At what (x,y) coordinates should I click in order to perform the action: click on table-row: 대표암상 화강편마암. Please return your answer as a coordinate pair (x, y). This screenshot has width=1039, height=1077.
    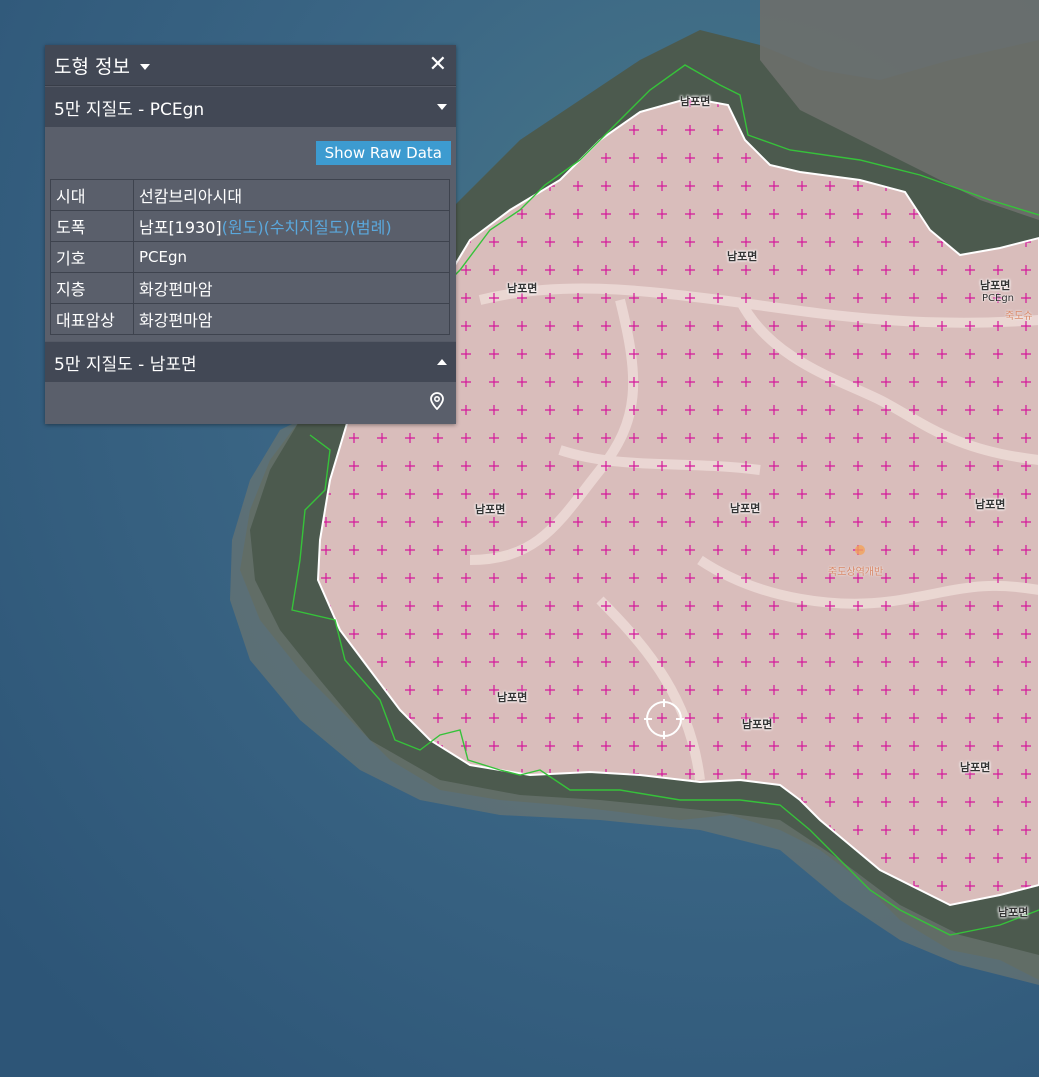
    Looking at the image, I should click on (250, 319).